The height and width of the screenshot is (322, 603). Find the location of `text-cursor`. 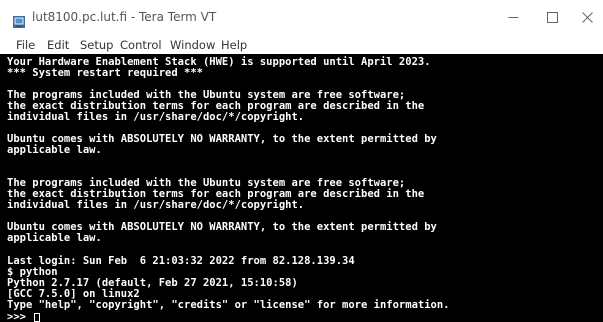

text-cursor is located at coordinates (37, 317).